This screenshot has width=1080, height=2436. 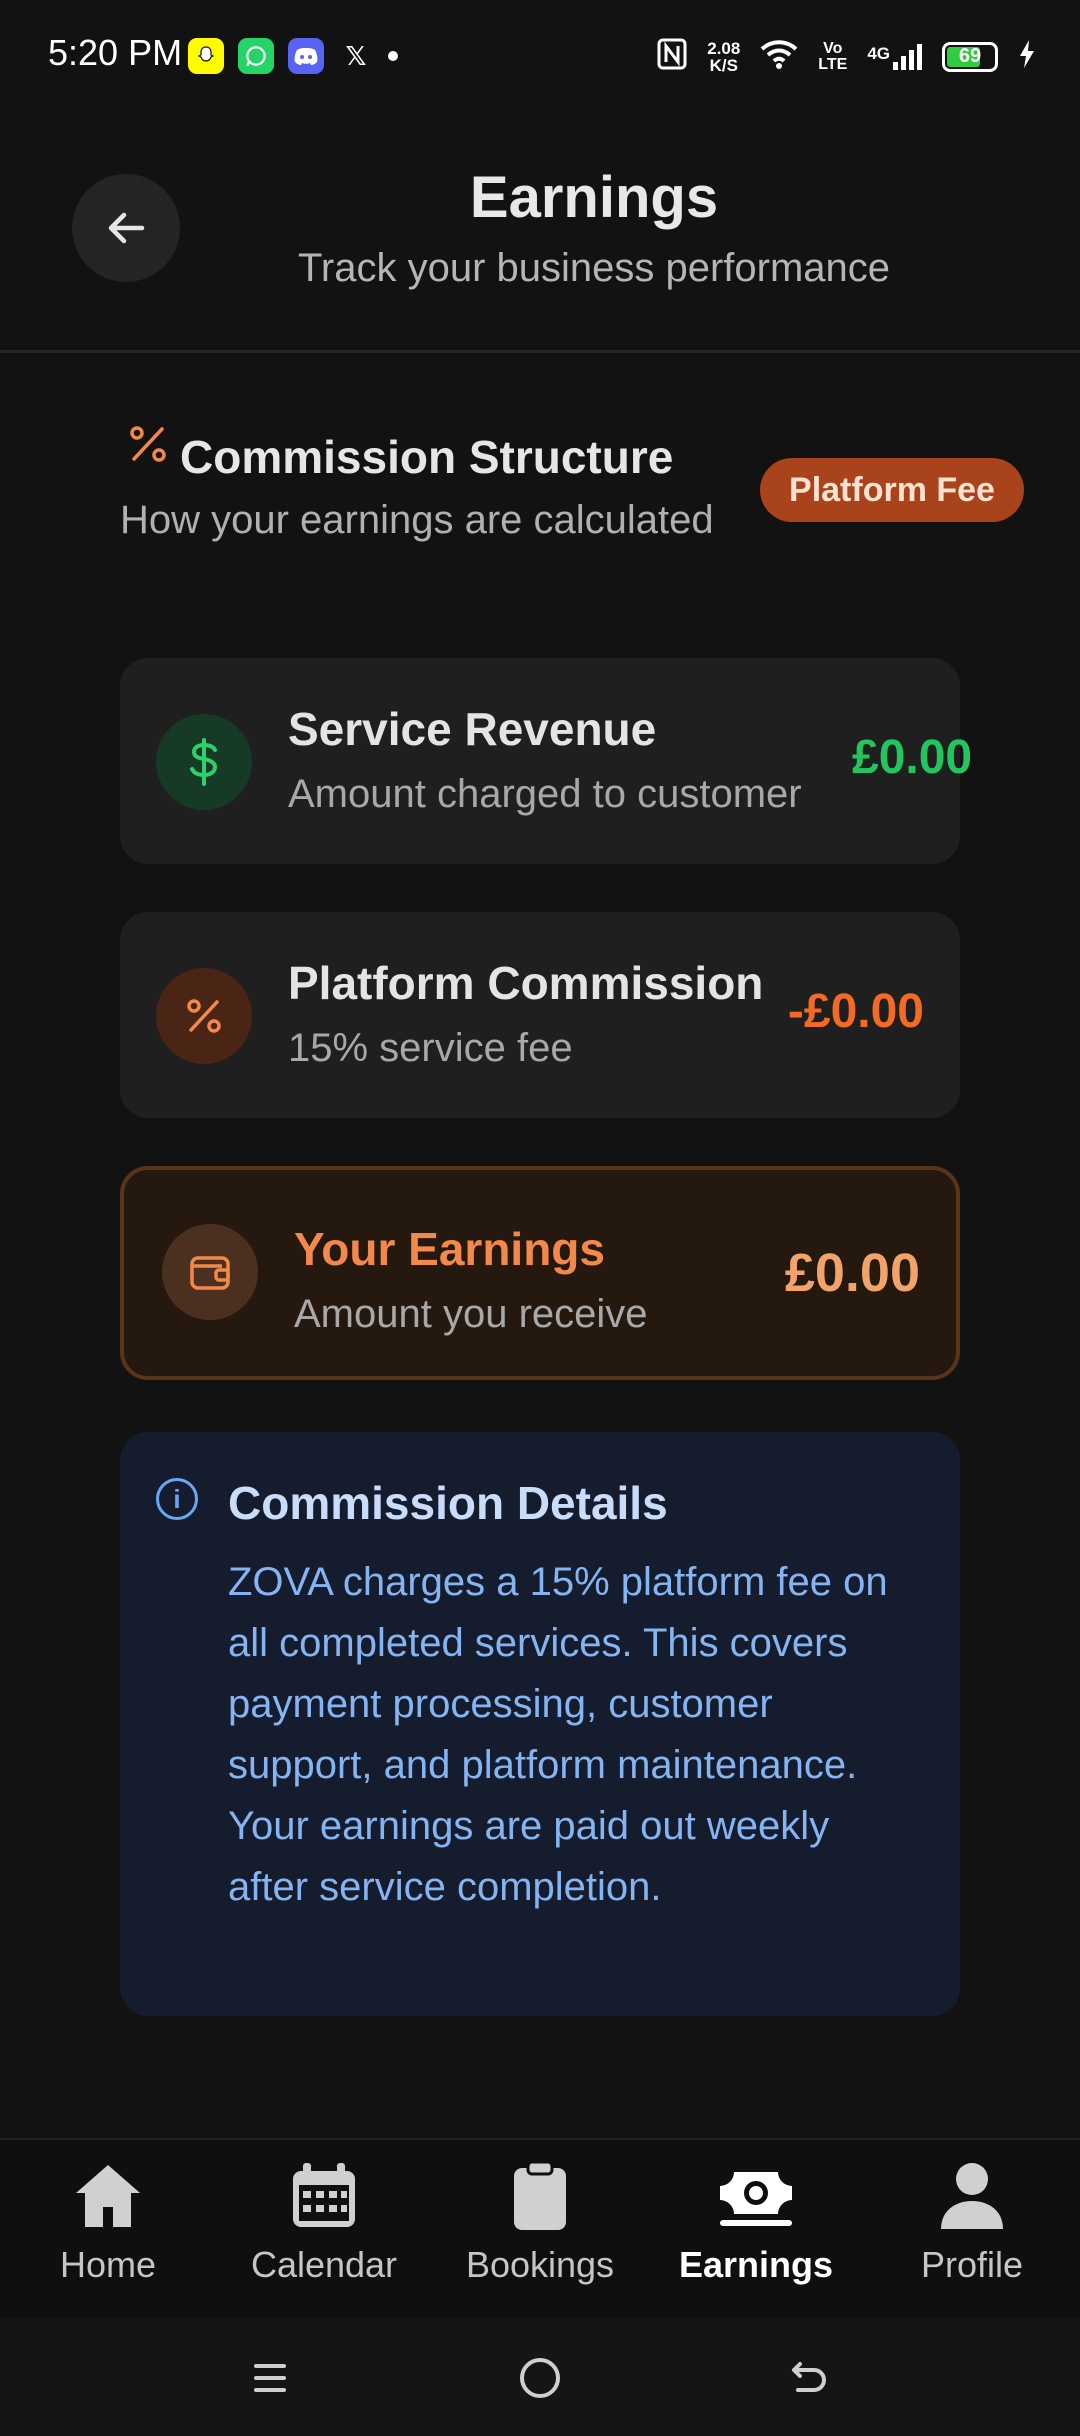 What do you see at coordinates (540, 2196) in the screenshot?
I see `clipboard-icon` at bounding box center [540, 2196].